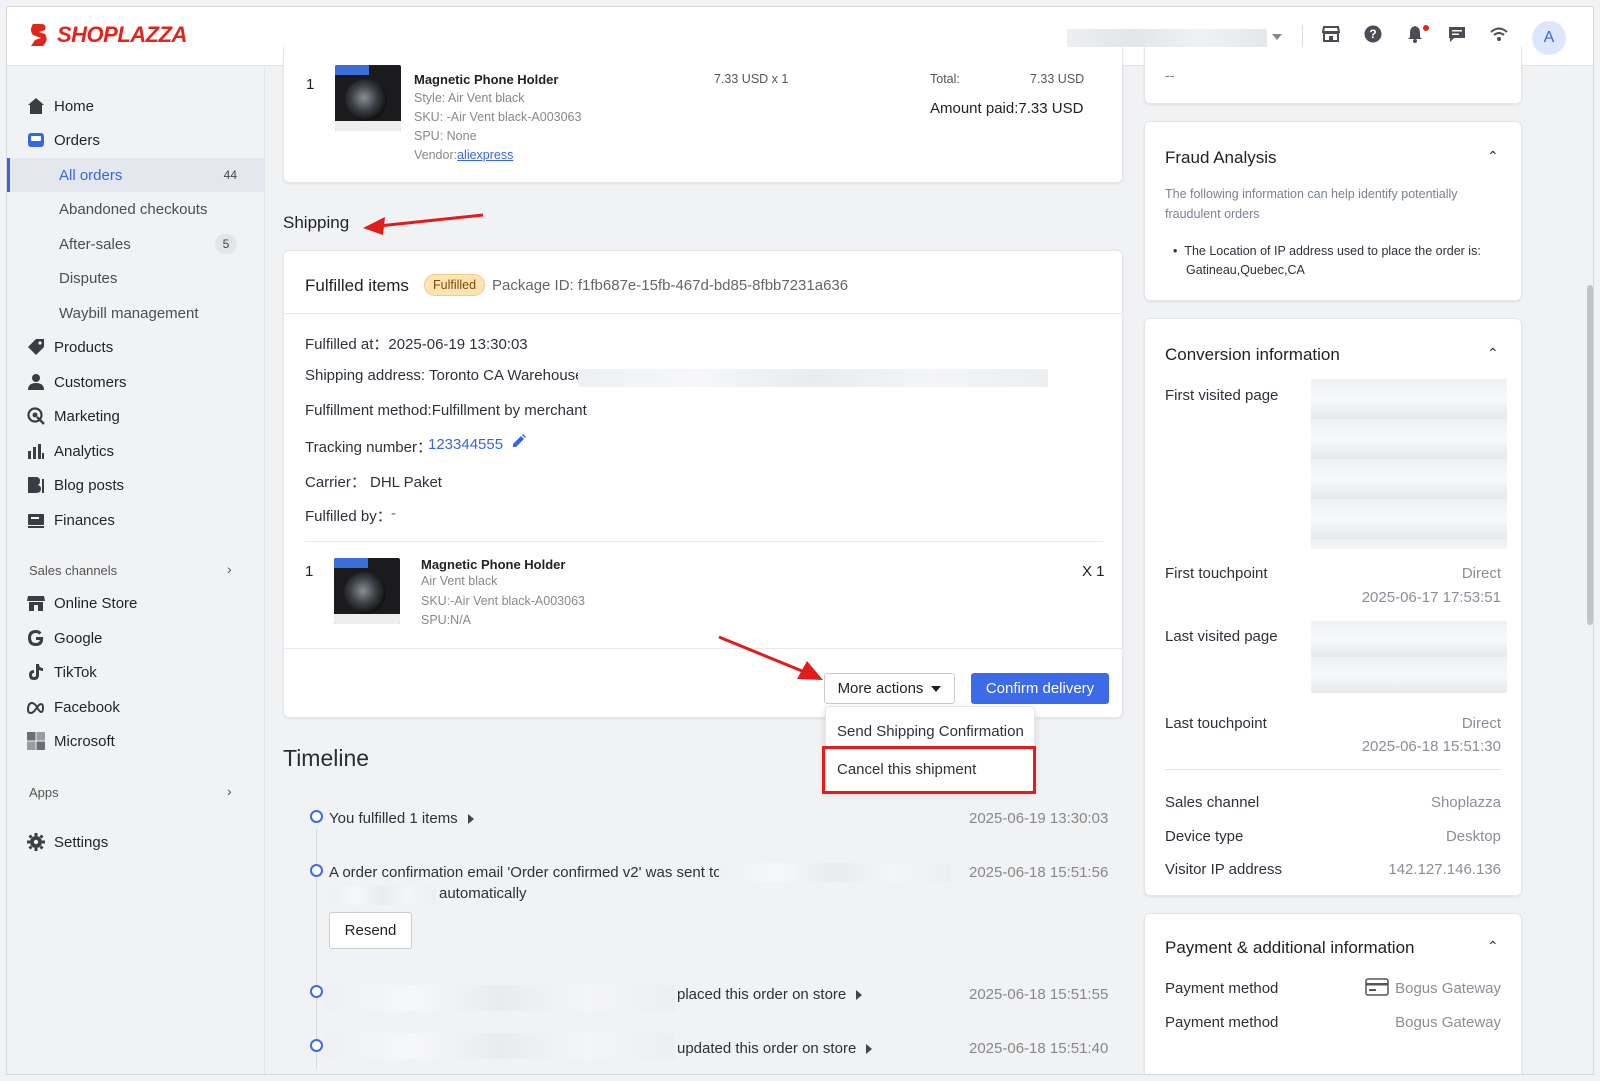 The image size is (1600, 1081). Describe the element at coordinates (136, 106) in the screenshot. I see `sidebar-item-home: Home` at that location.